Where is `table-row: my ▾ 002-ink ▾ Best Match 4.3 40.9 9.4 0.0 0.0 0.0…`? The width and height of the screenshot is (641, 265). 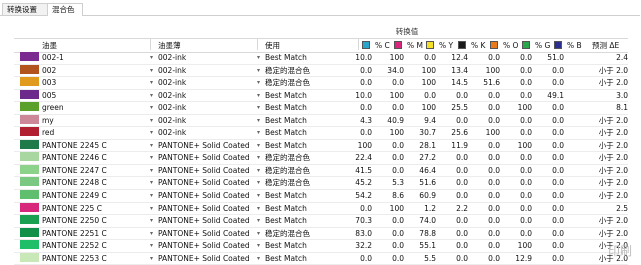 table-row: my ▾ 002-ink ▾ Best Match 4.3 40.9 9.4 0.0 0.0 0.0… is located at coordinates (321, 121).